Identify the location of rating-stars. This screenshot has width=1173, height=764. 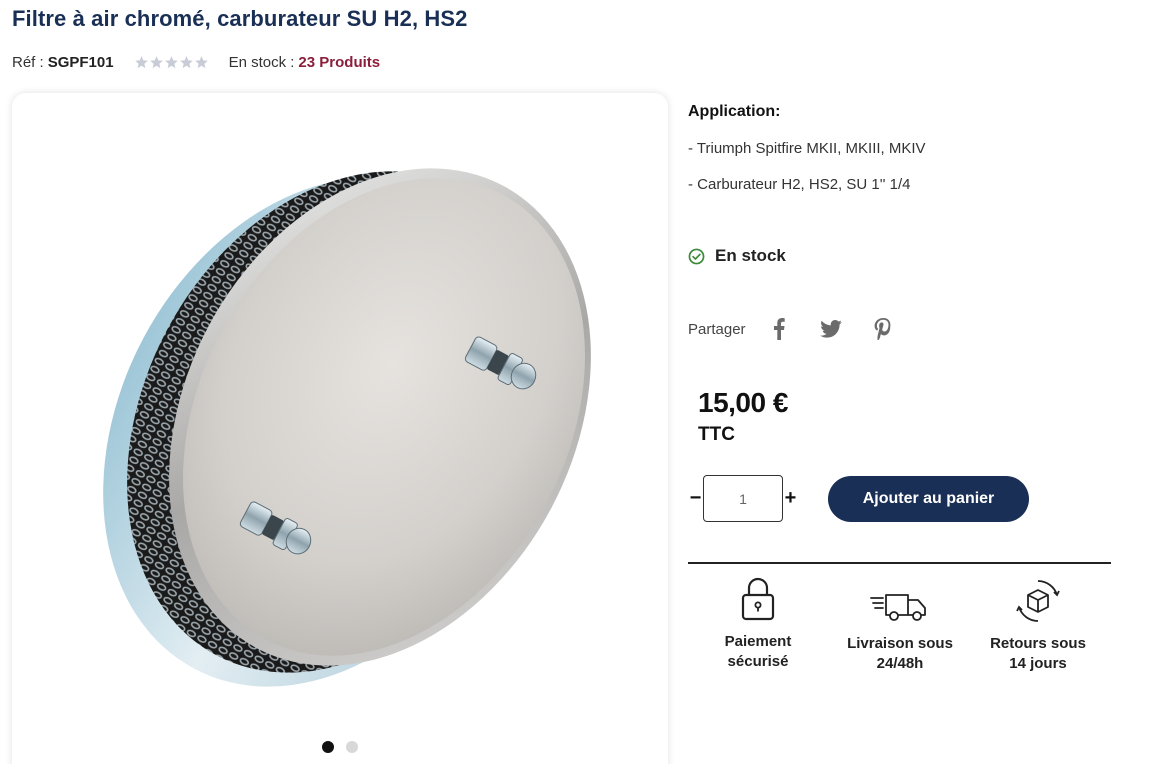
(171, 62).